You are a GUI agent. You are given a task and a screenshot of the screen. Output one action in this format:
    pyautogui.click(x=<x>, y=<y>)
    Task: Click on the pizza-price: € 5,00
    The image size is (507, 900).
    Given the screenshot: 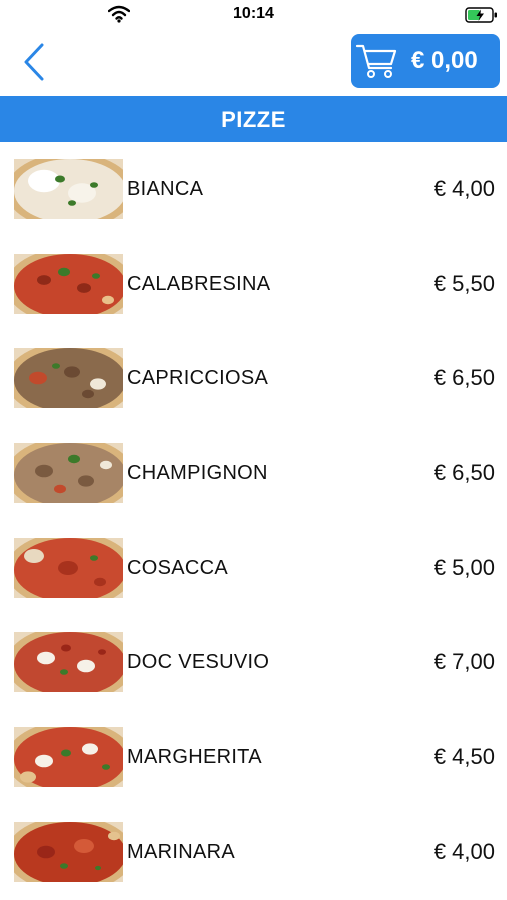 What is the action you would take?
    pyautogui.click(x=464, y=567)
    